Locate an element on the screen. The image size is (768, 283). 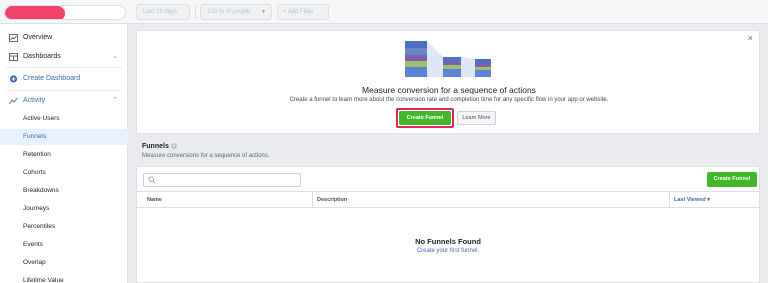
create-funnel-button: Create Funnel is located at coordinates (425, 118).